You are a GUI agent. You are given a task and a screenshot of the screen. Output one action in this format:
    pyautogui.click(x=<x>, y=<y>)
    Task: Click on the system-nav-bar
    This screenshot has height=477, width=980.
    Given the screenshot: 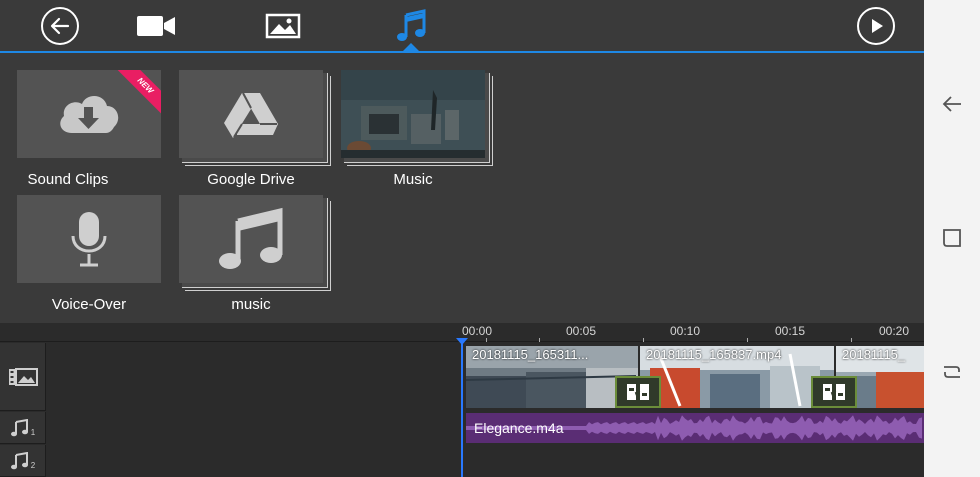 What is the action you would take?
    pyautogui.click(x=952, y=238)
    